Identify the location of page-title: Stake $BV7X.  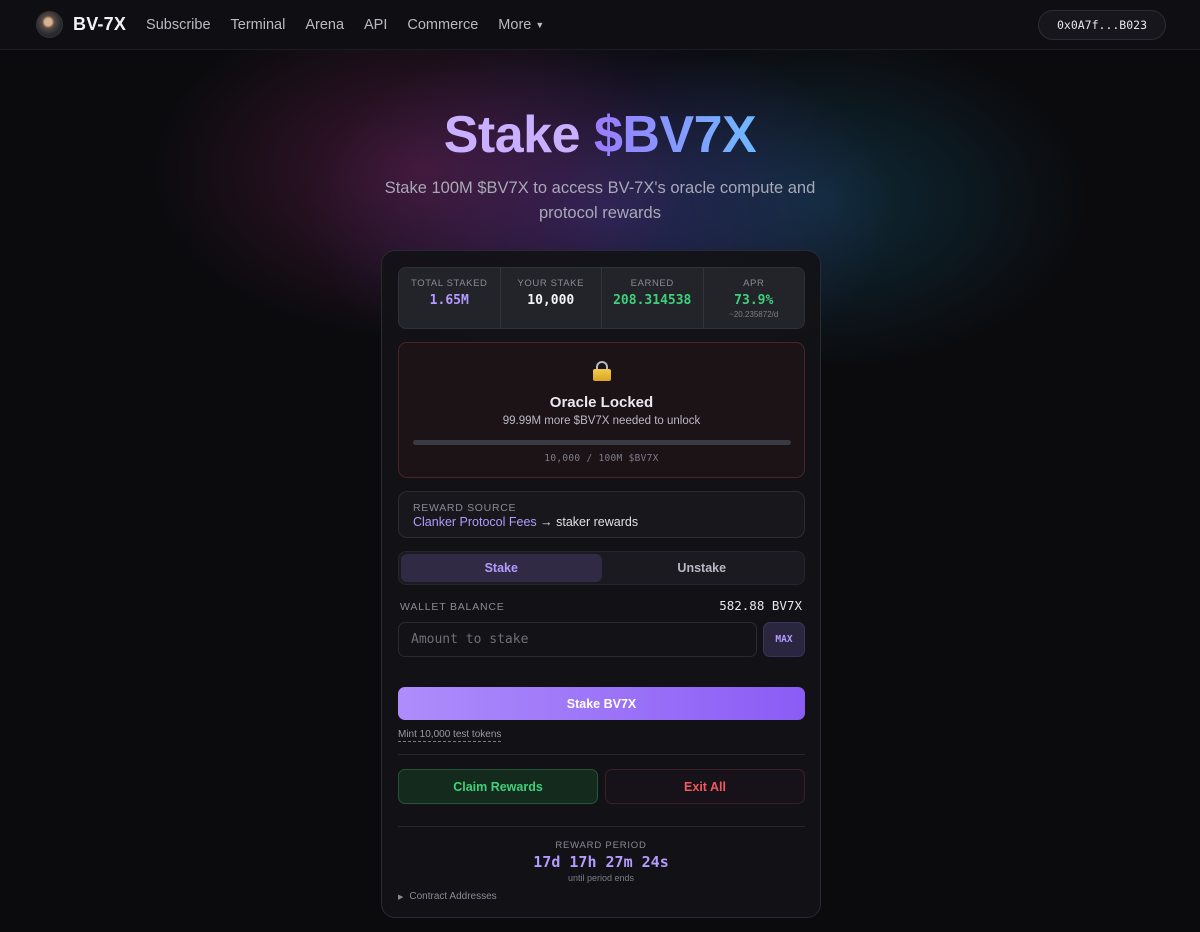
(600, 135).